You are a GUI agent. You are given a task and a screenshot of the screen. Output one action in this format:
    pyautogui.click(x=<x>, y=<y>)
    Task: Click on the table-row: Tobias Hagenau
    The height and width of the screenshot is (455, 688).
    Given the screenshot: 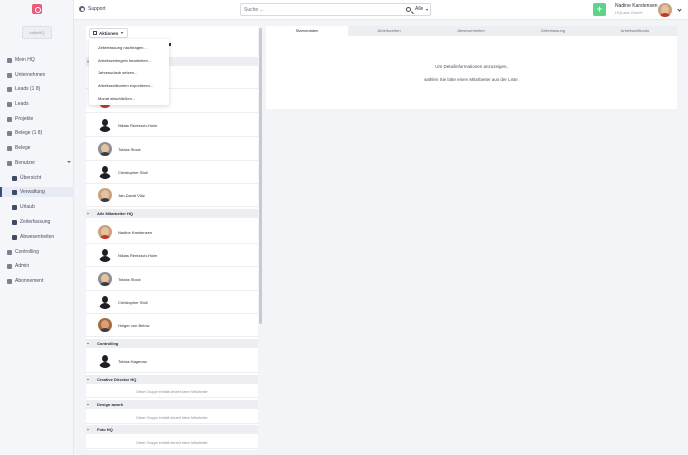 What is the action you would take?
    pyautogui.click(x=172, y=361)
    